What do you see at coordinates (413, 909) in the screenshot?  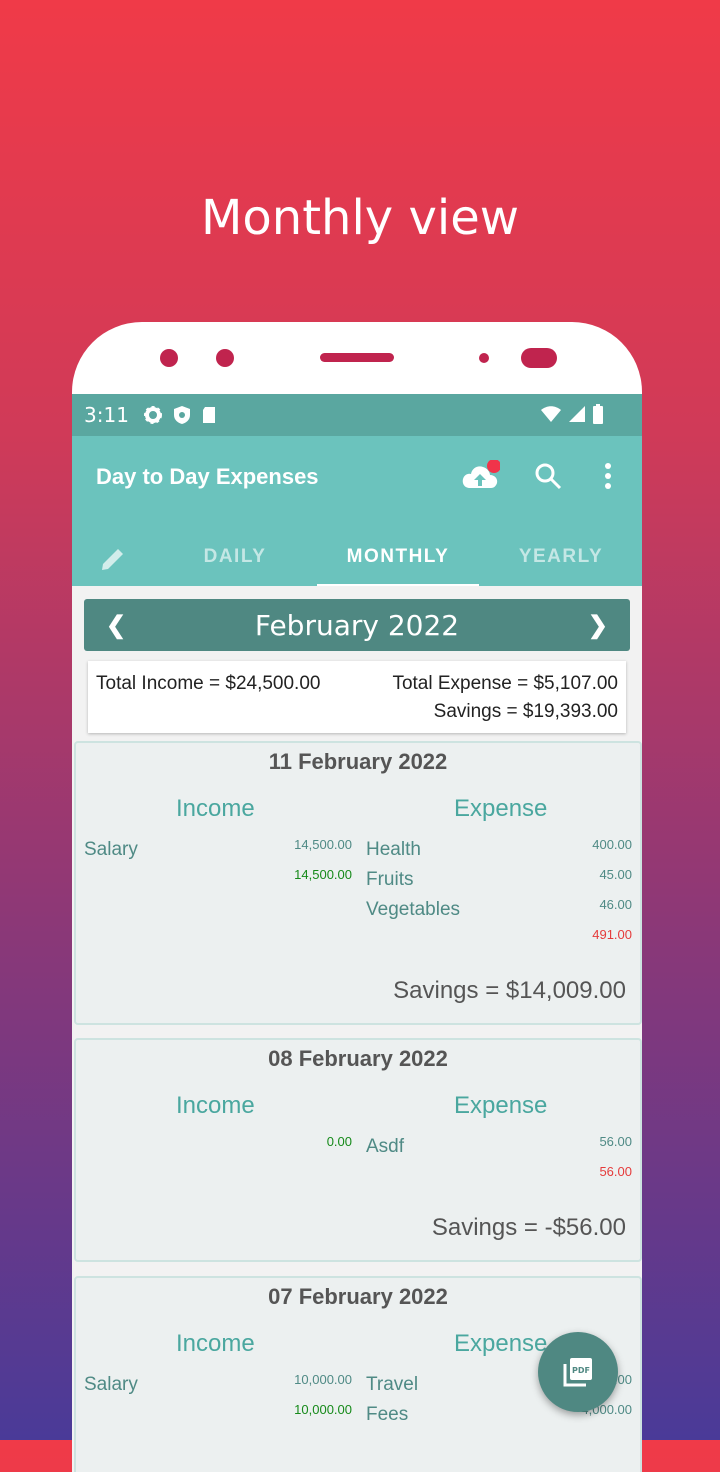 I see `expense-item-name: Vegetables` at bounding box center [413, 909].